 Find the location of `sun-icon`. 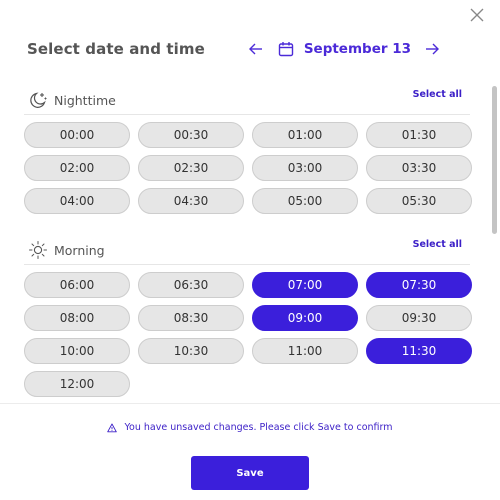

sun-icon is located at coordinates (38, 250).